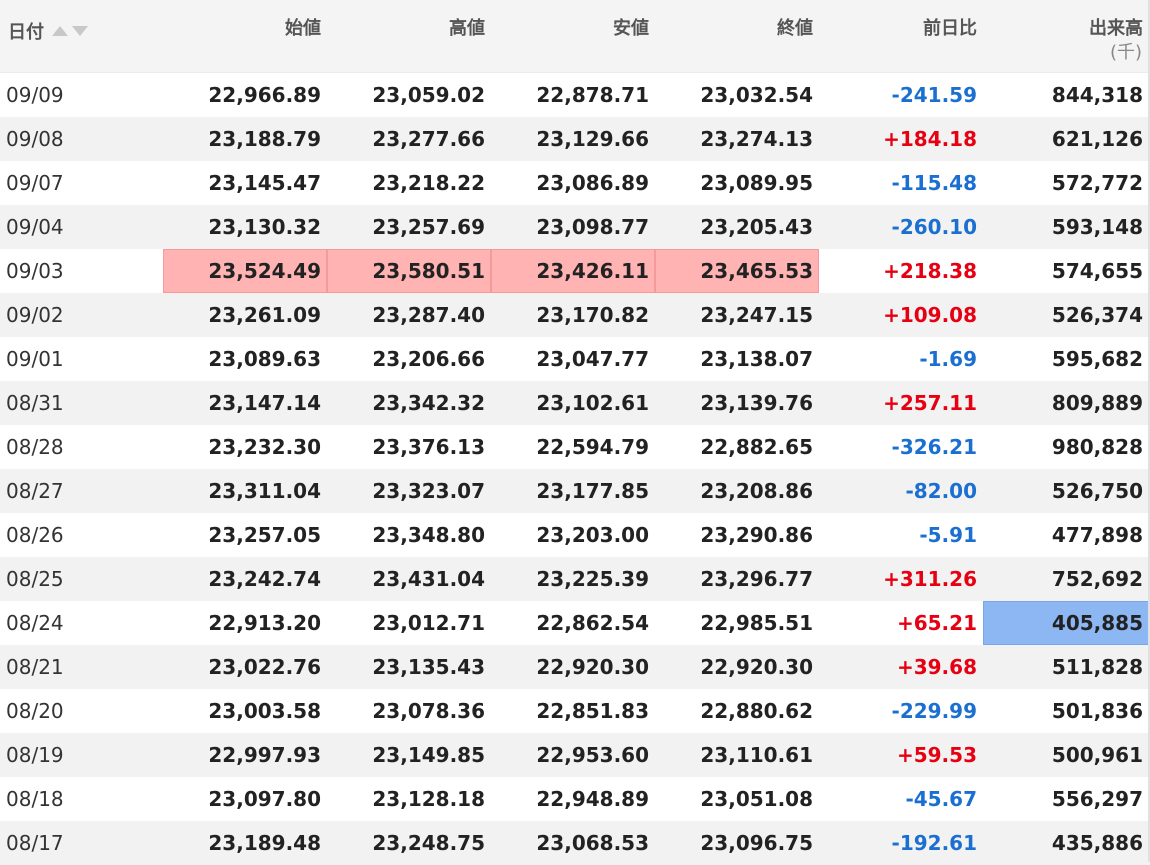 This screenshot has width=1150, height=865. I want to click on open-cell: 22,913.20, so click(264, 623).